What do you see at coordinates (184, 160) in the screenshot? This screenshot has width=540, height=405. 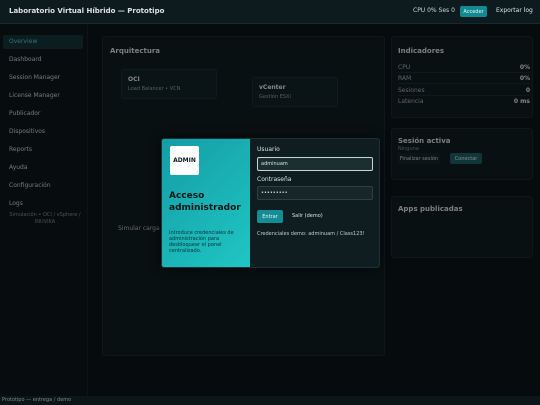 I see `admin-logo: ADMIN` at bounding box center [184, 160].